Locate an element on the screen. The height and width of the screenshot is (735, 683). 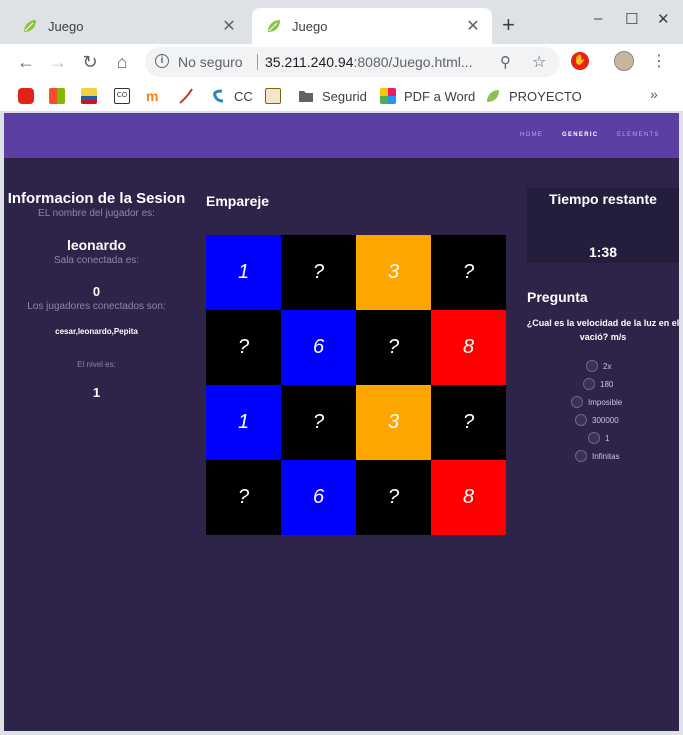
bookmarks-bar: CO m CC Segurid PDF a Word PROYECTO » is located at coordinates (341, 96).